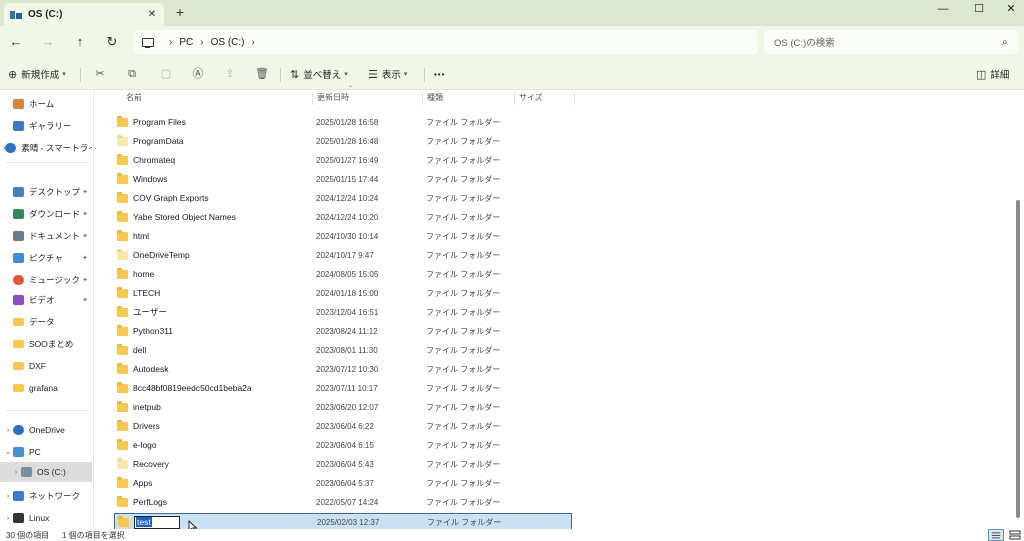  What do you see at coordinates (46, 300) in the screenshot?
I see `sidebar-item: ビデオ ✦` at bounding box center [46, 300].